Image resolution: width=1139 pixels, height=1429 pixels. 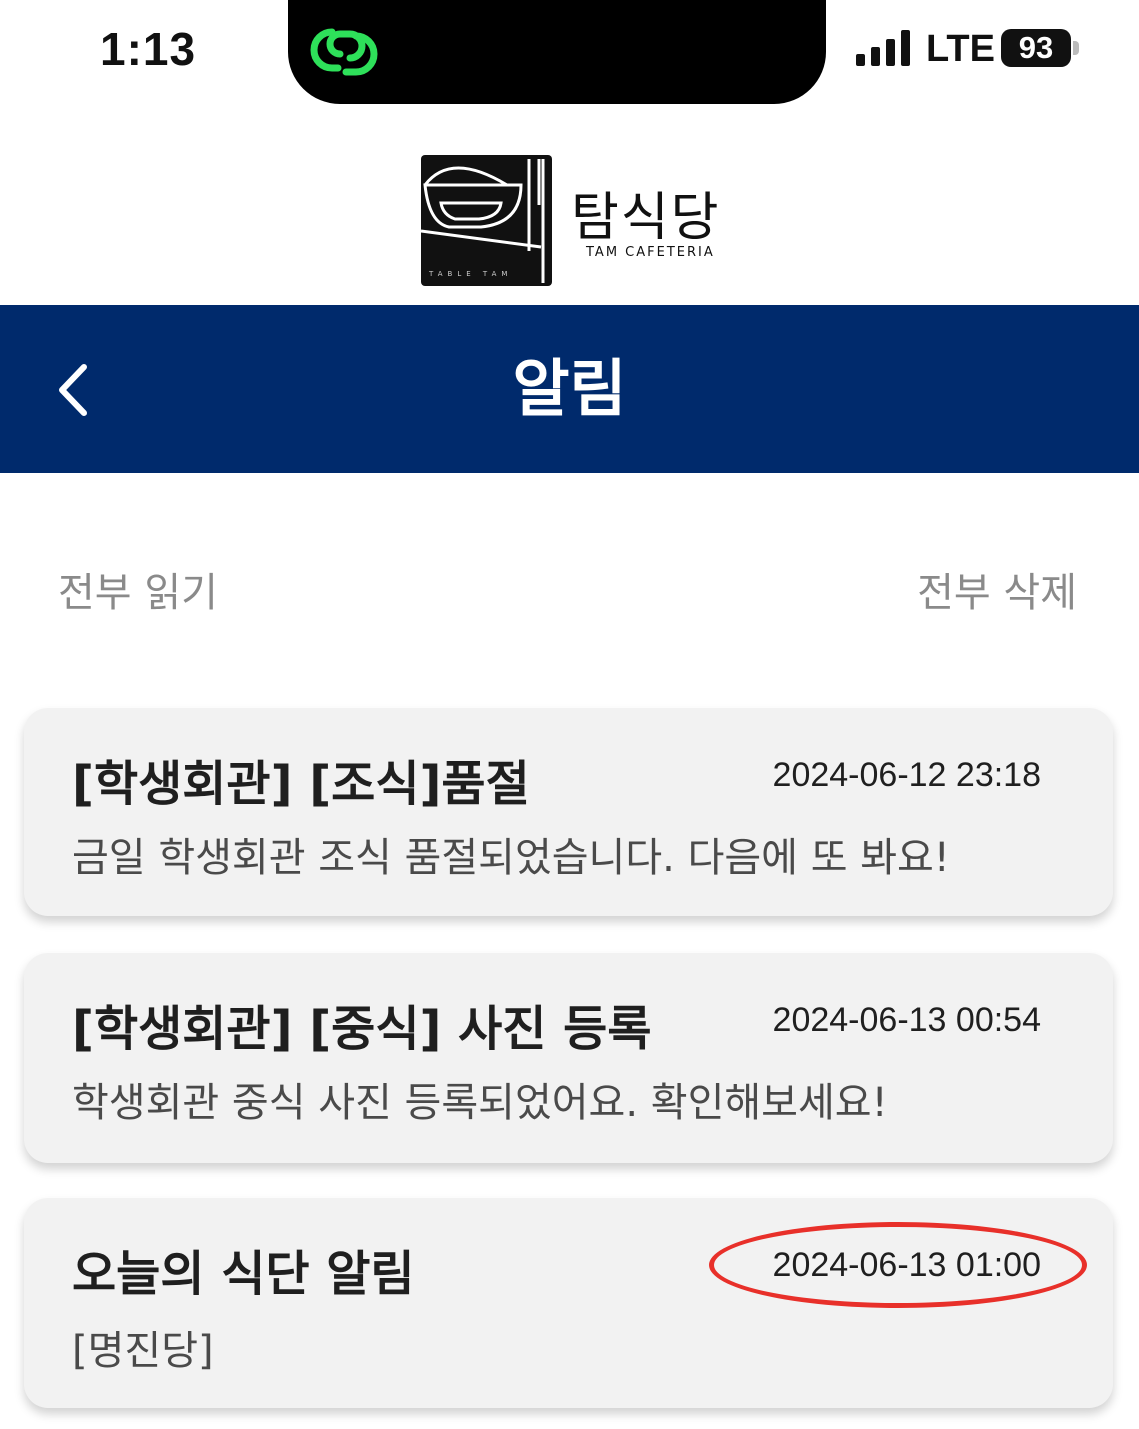 What do you see at coordinates (301, 784) in the screenshot?
I see `notification-title: [학생회관] [조식]품절` at bounding box center [301, 784].